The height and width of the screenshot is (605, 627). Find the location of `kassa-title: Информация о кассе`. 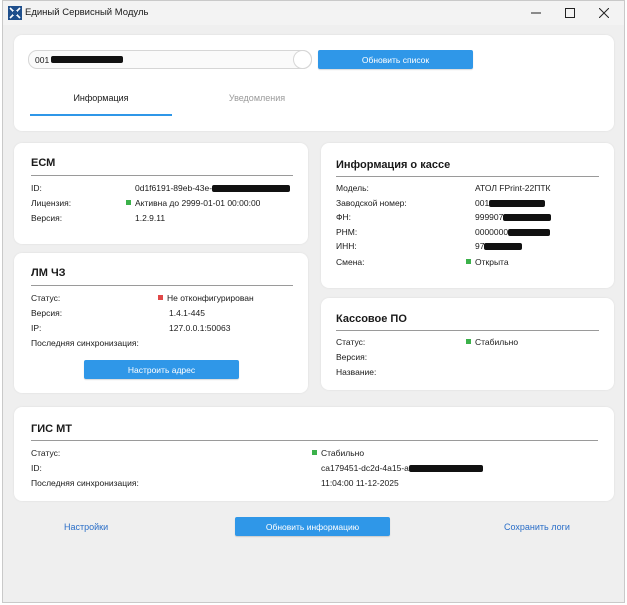

kassa-title: Информация о кассе is located at coordinates (393, 165).